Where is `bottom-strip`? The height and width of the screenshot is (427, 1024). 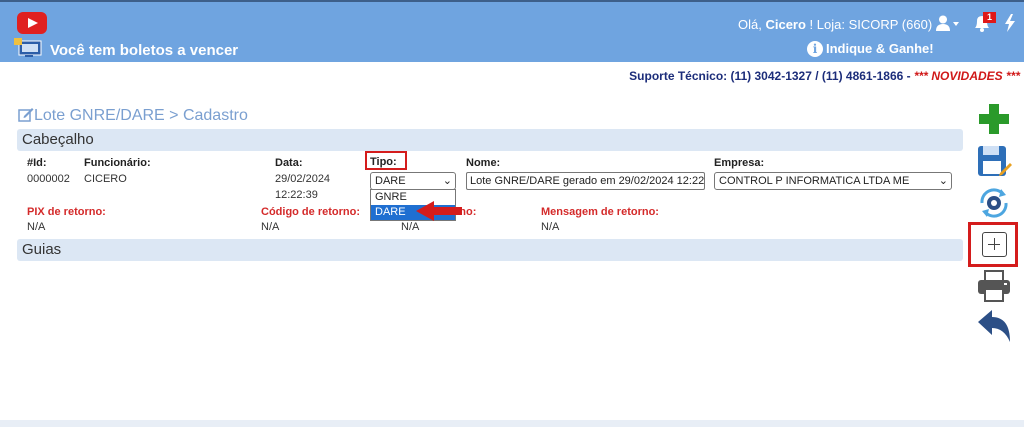
bottom-strip is located at coordinates (512, 423).